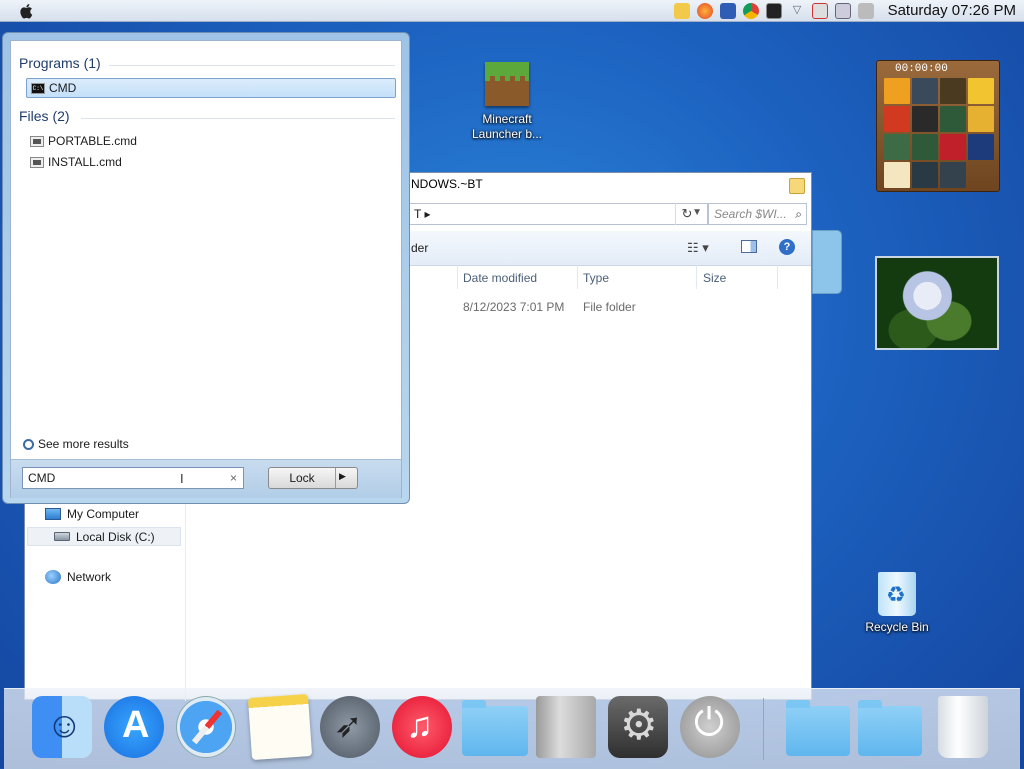 The height and width of the screenshot is (769, 1024). Describe the element at coordinates (495, 728) in the screenshot. I see `documents-folder-icon` at that location.